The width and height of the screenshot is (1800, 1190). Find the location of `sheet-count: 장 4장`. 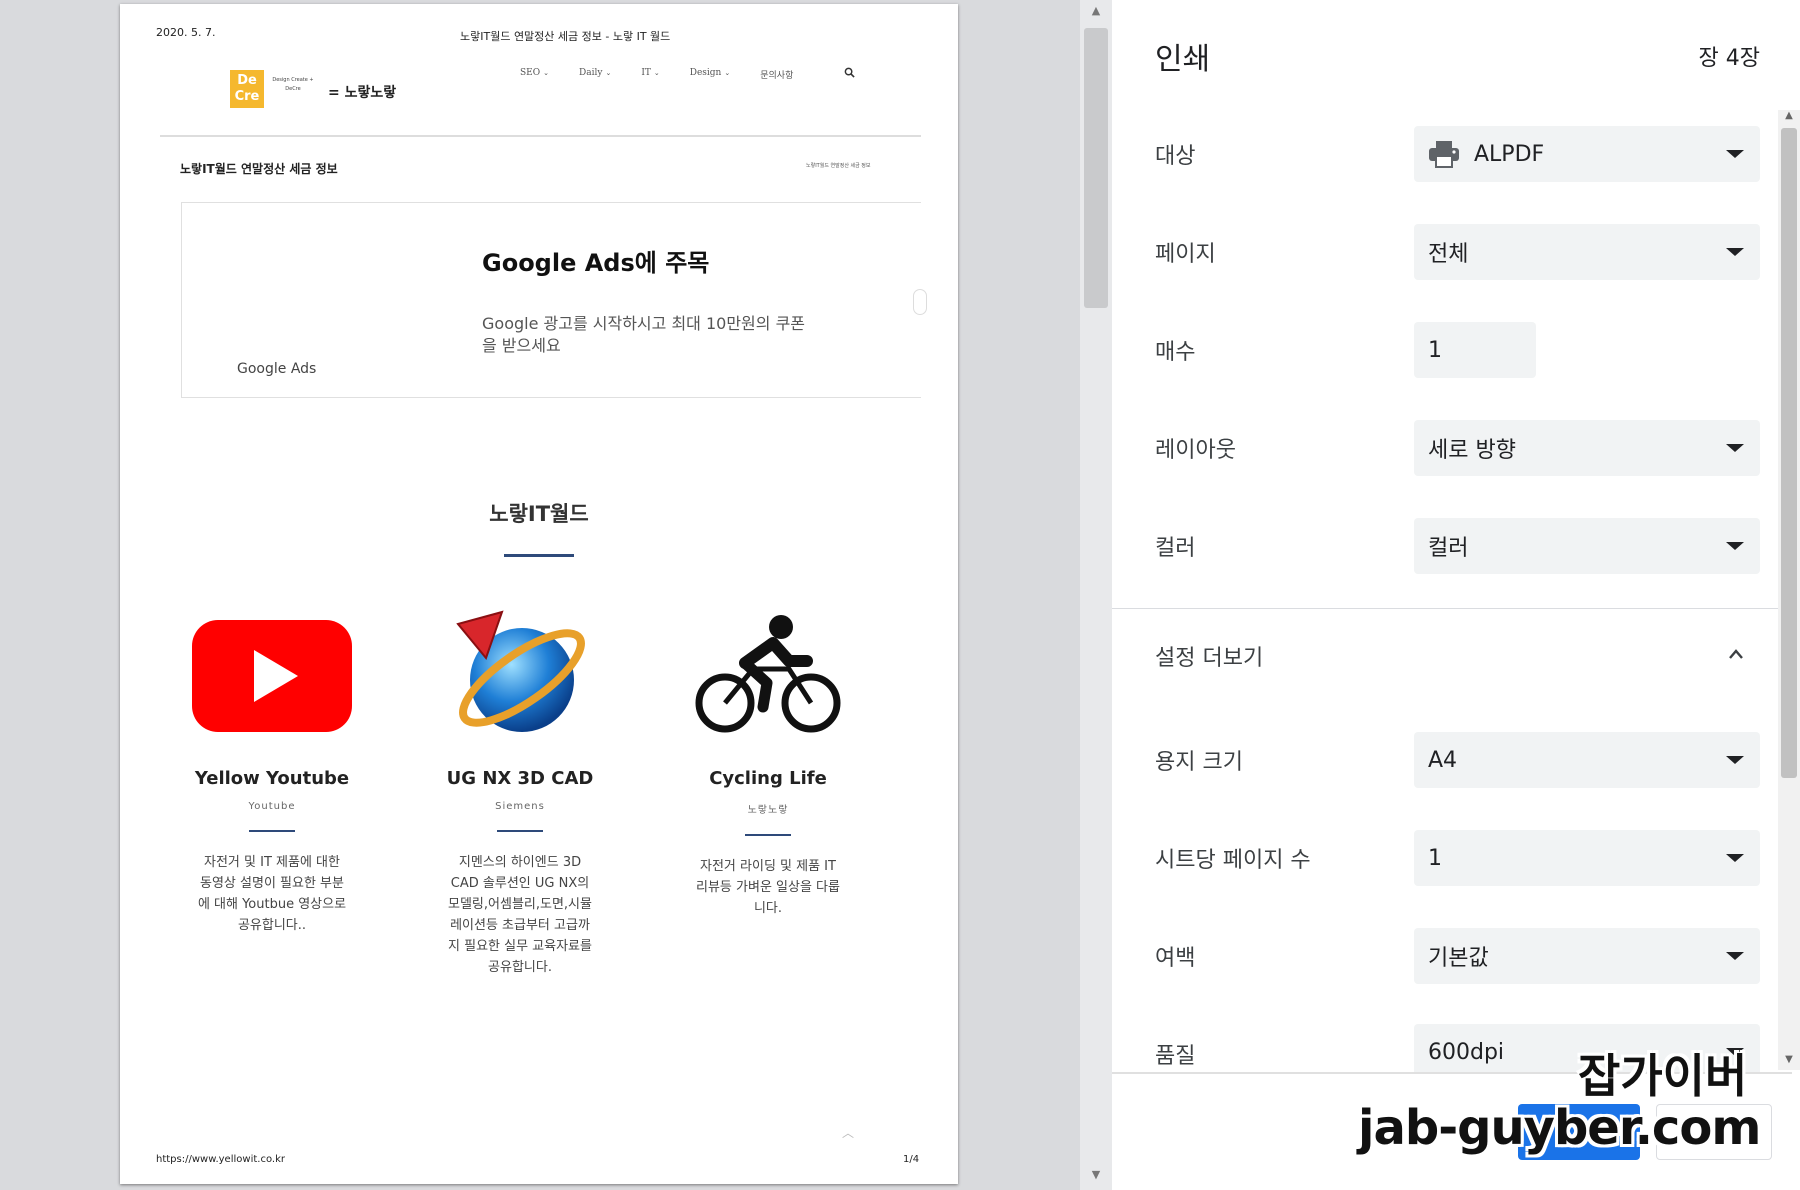

sheet-count: 장 4장 is located at coordinates (1729, 58).